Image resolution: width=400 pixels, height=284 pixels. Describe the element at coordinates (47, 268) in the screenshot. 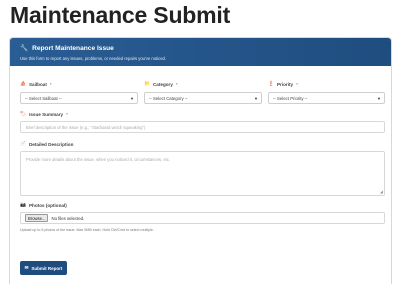

I see `submit-label: Submit Report` at that location.